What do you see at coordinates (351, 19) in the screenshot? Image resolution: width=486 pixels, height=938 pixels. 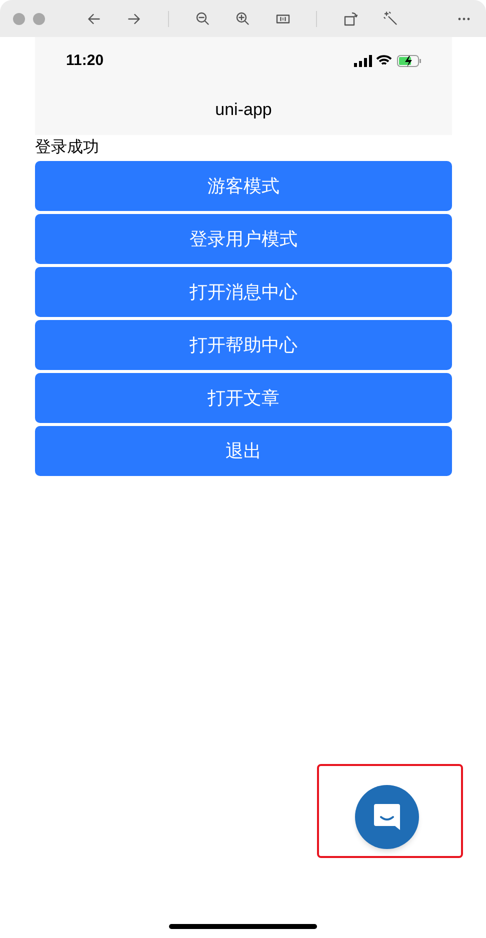 I see `rotate-icon` at bounding box center [351, 19].